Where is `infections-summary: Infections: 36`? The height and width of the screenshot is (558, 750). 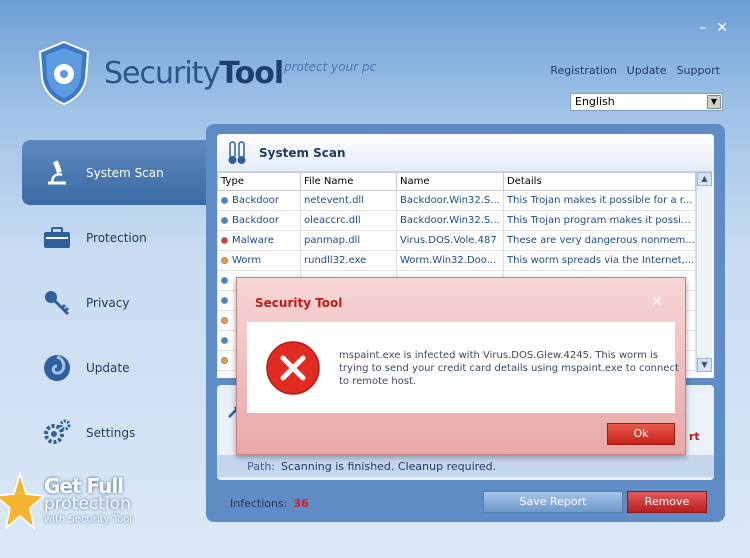 infections-summary: Infections: 36 is located at coordinates (269, 503).